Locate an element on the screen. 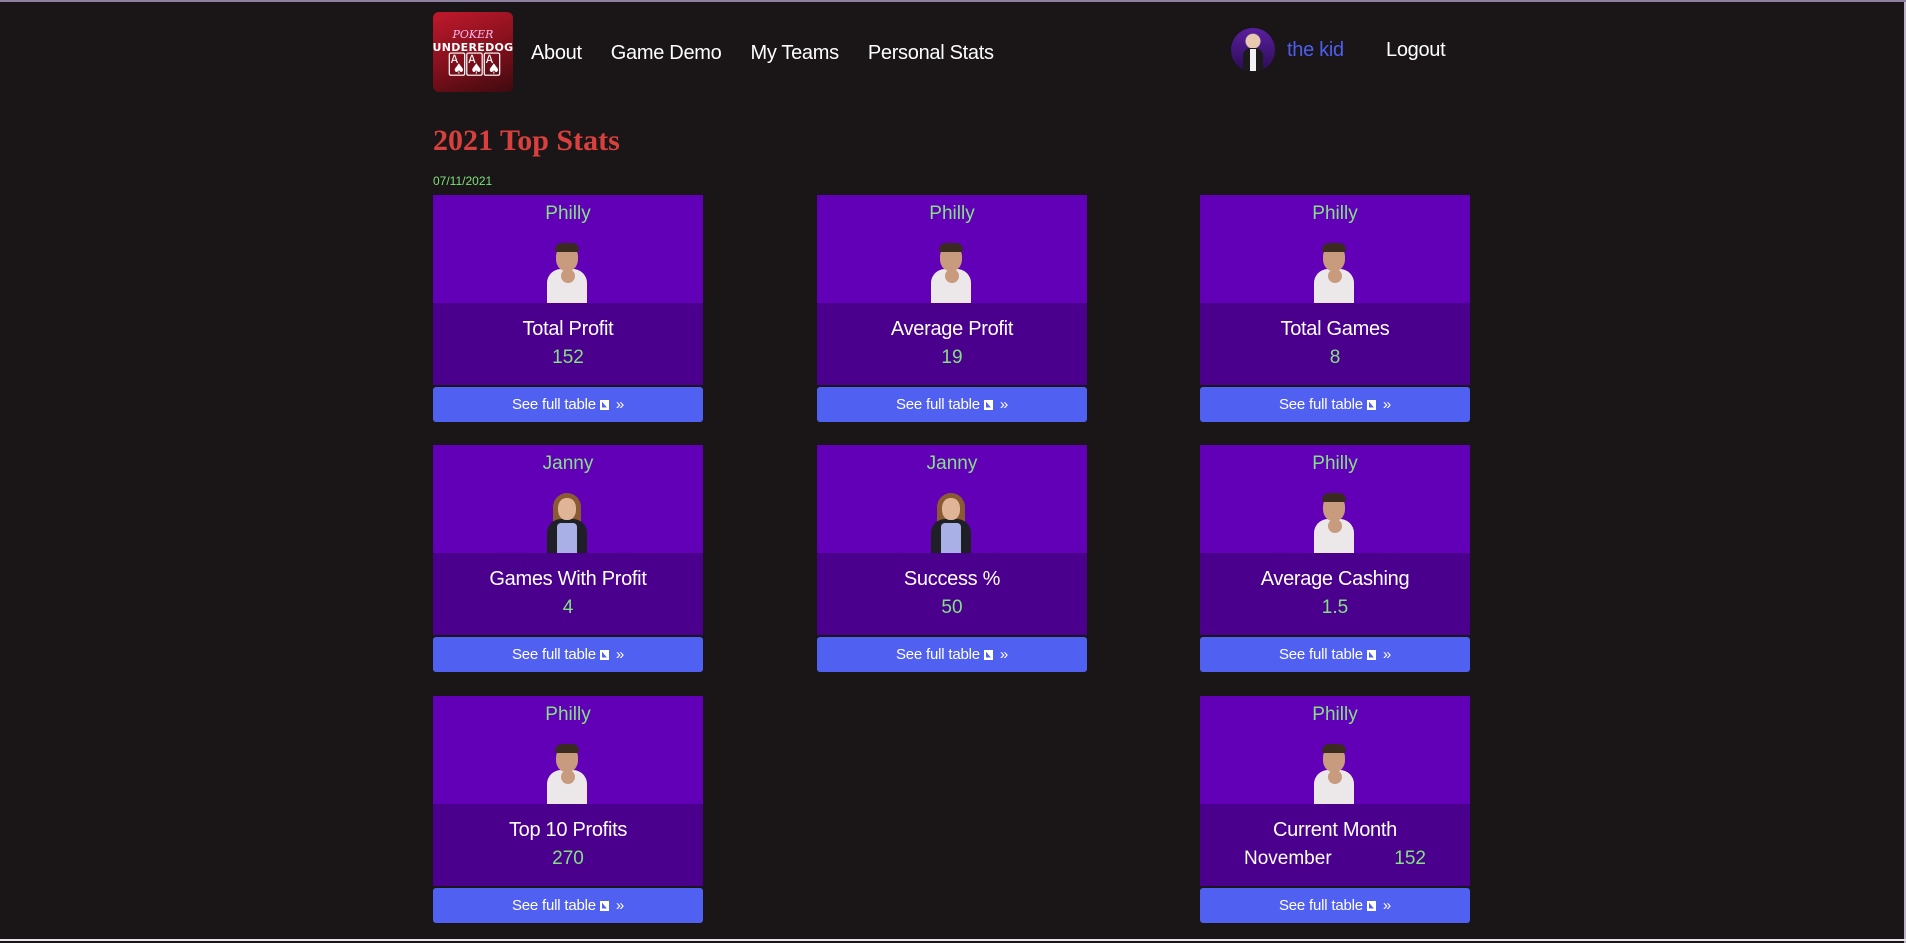 The width and height of the screenshot is (1906, 943). page-title: 2021 Top Stats is located at coordinates (526, 140).